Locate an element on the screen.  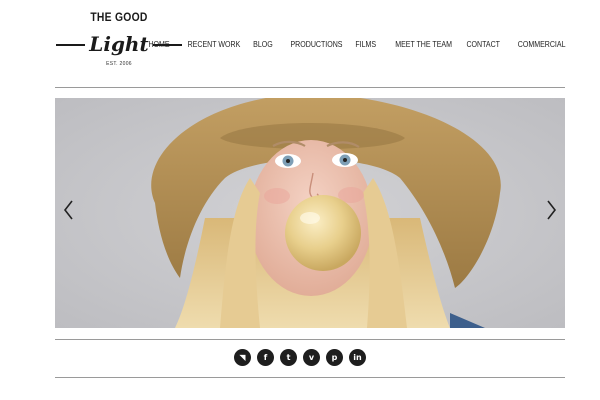
nav-item-commercial: COMMERCIAL is located at coordinates (541, 45).